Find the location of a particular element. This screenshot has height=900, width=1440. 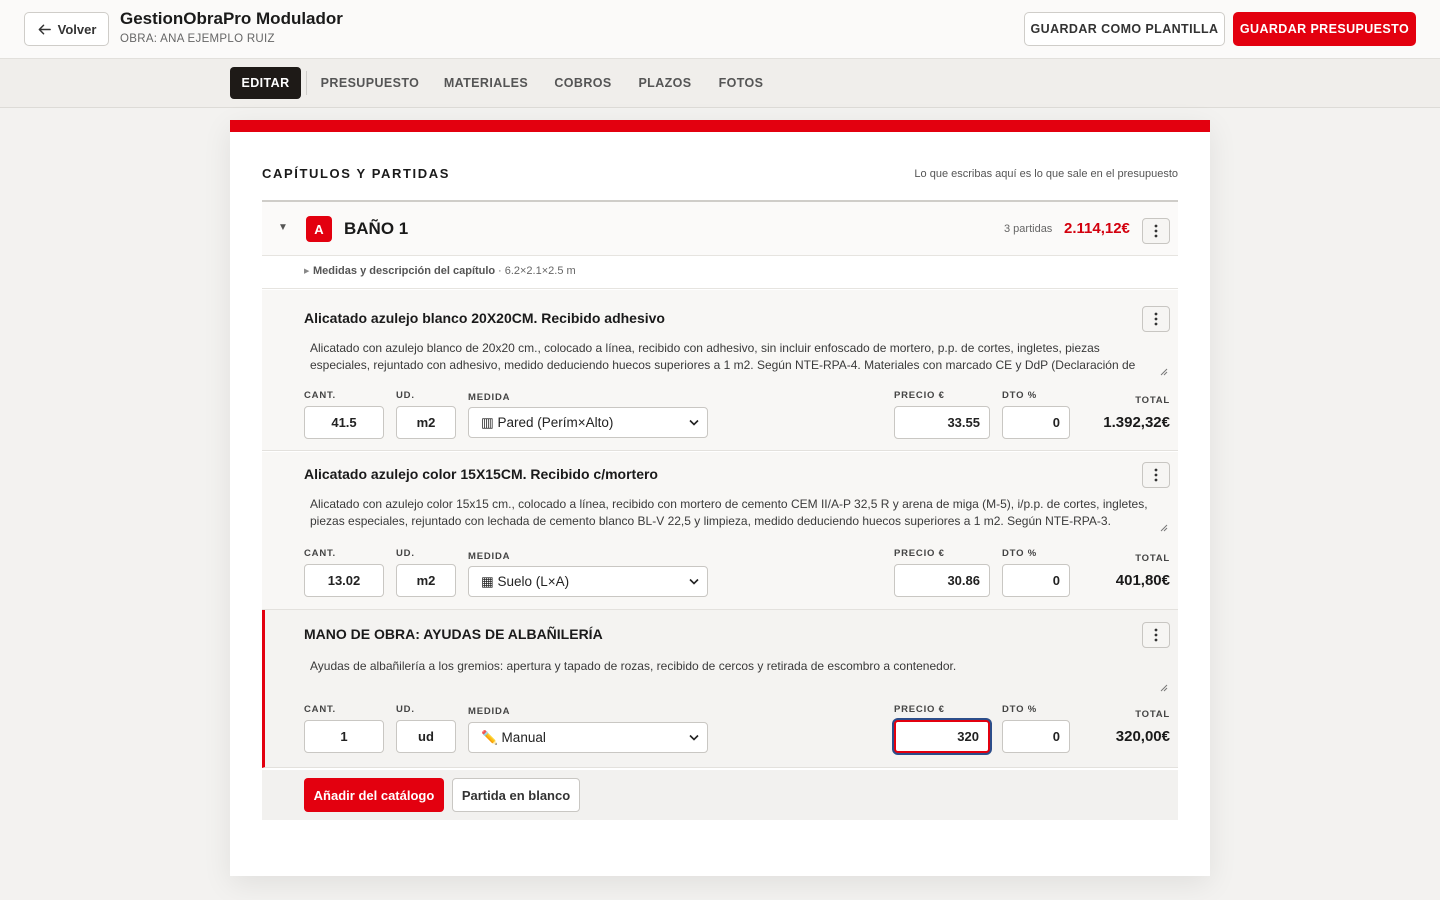

tab-cobros: COBROS is located at coordinates (583, 83).